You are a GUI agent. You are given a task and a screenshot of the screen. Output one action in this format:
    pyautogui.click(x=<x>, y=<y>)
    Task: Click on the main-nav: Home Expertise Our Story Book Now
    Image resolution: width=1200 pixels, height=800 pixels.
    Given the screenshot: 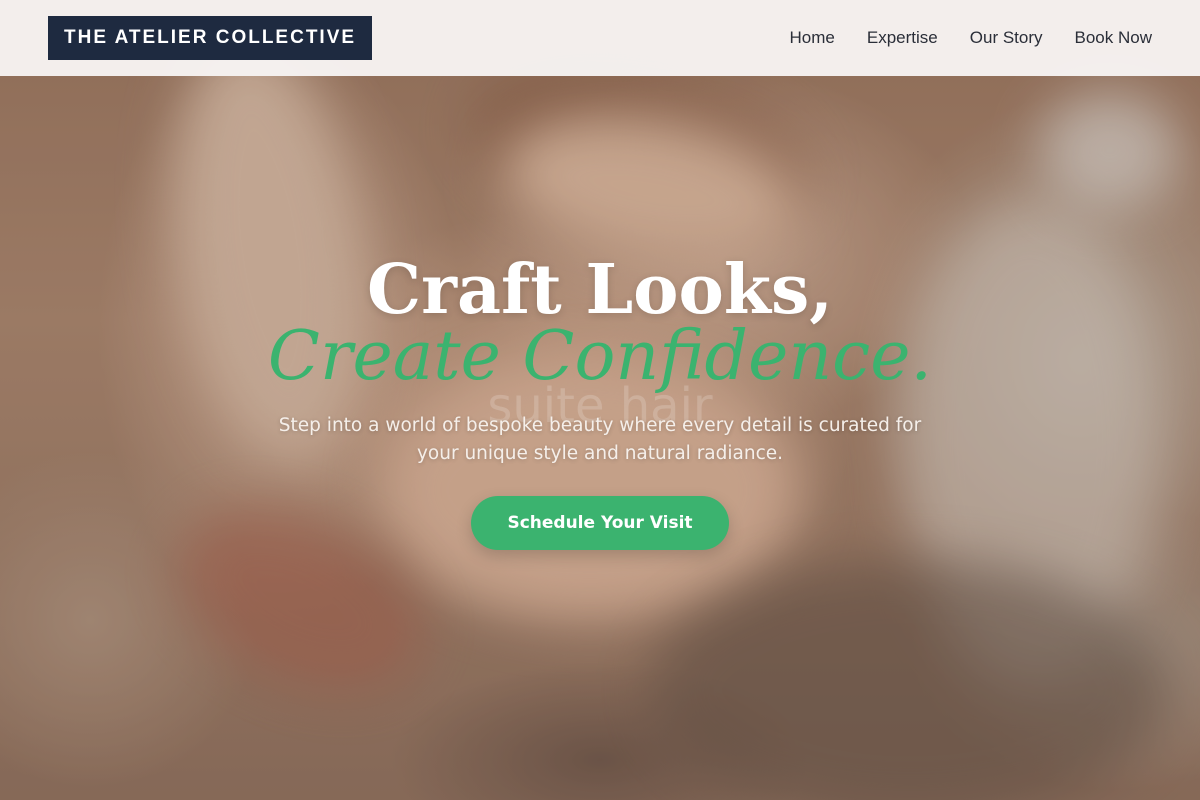 What is the action you would take?
    pyautogui.click(x=971, y=38)
    